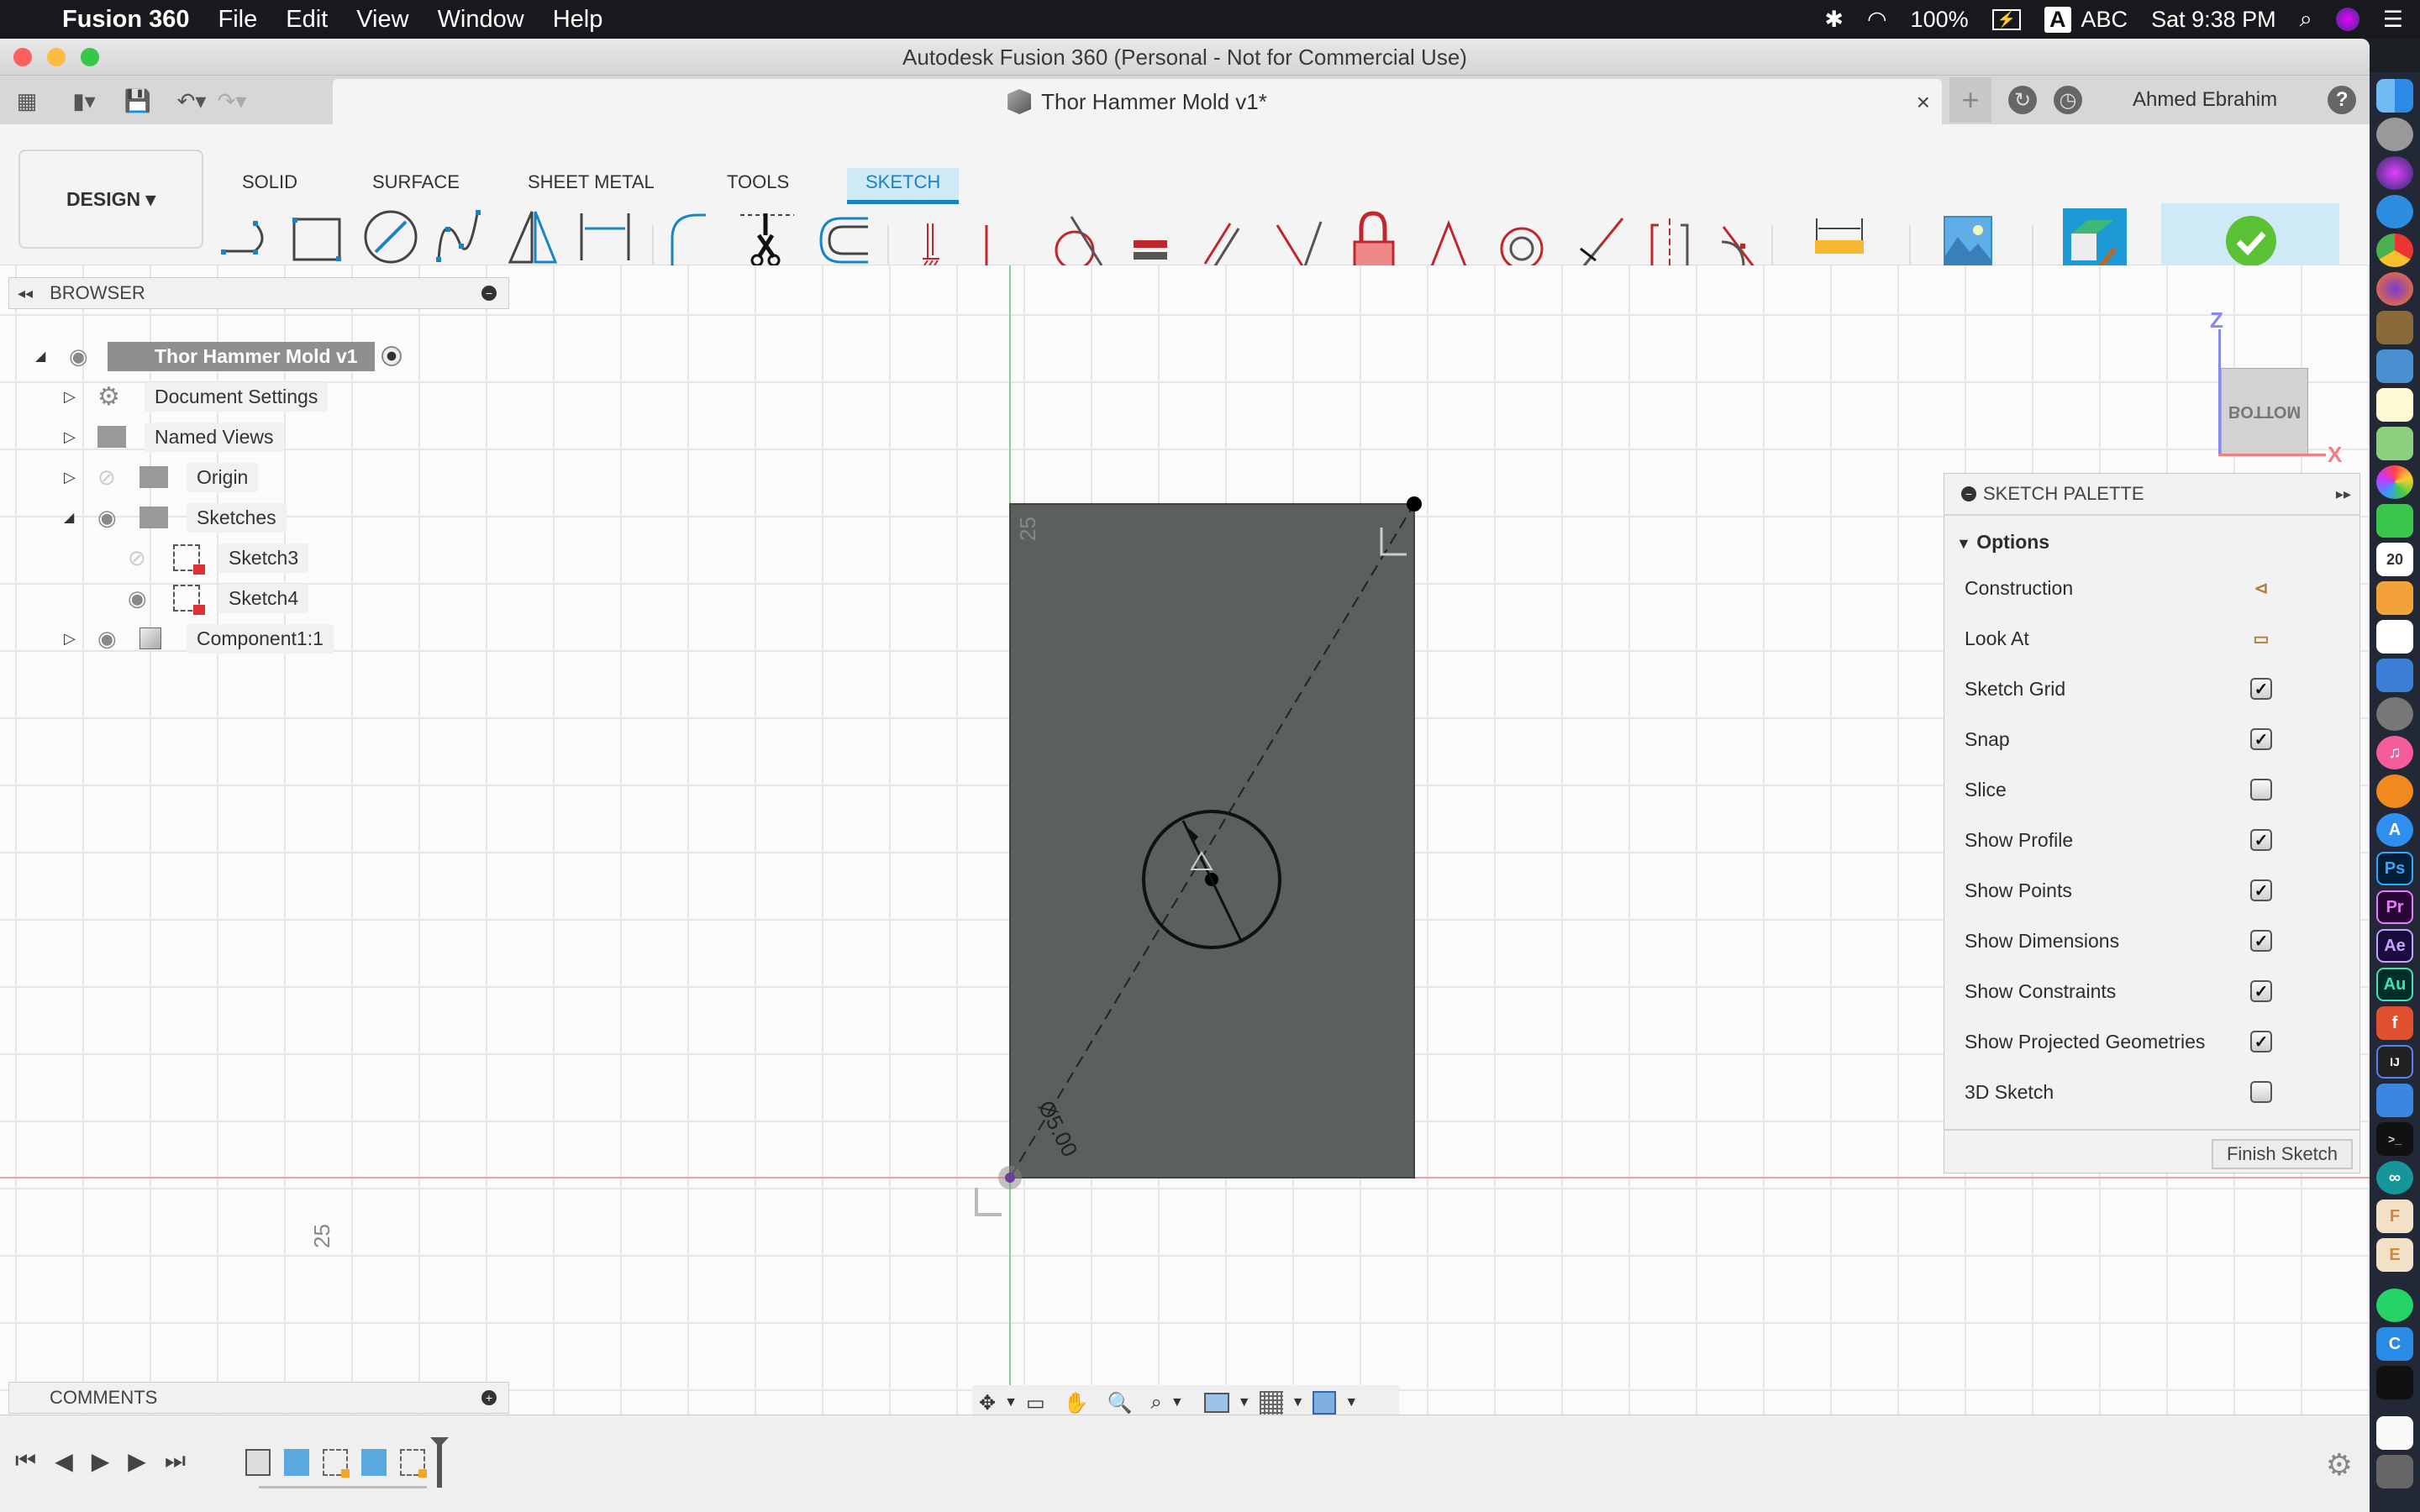 Image resolution: width=2420 pixels, height=1512 pixels. What do you see at coordinates (578, 20) in the screenshot?
I see `menu-help: Help` at bounding box center [578, 20].